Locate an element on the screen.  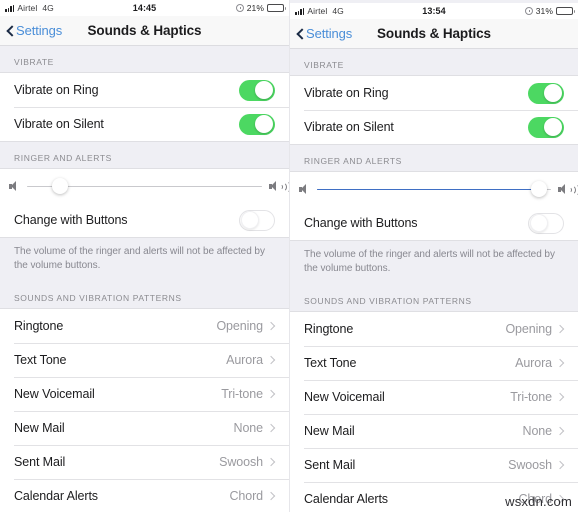
row-label: Sent Mail is located at coordinates (40, 462).